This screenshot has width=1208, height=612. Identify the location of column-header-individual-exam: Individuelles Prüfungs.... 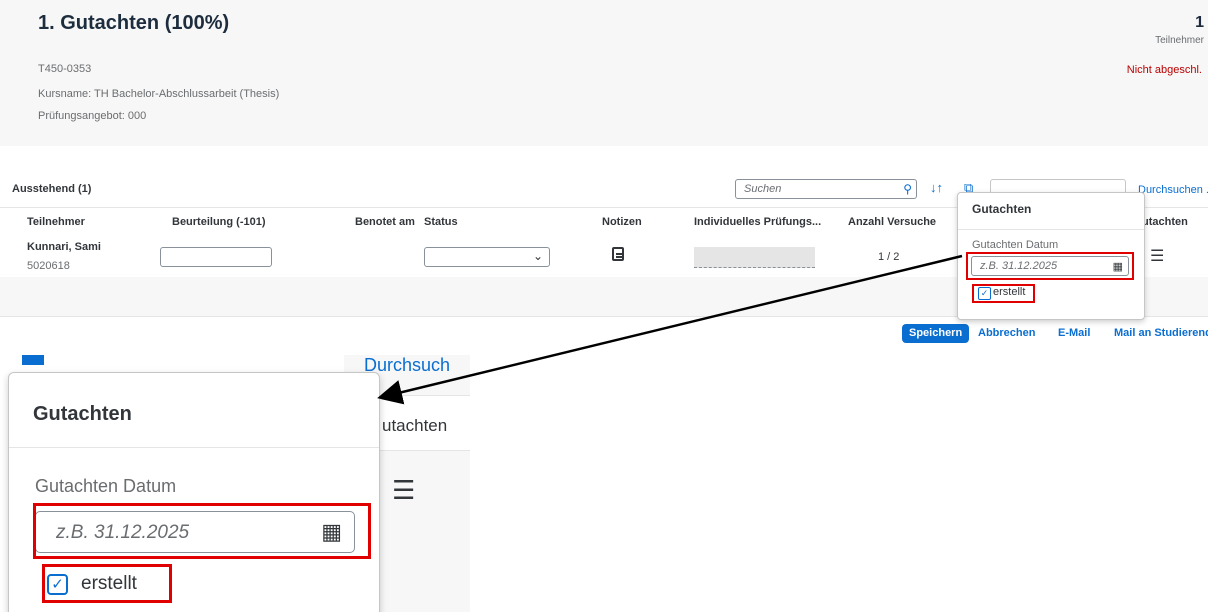
(757, 222).